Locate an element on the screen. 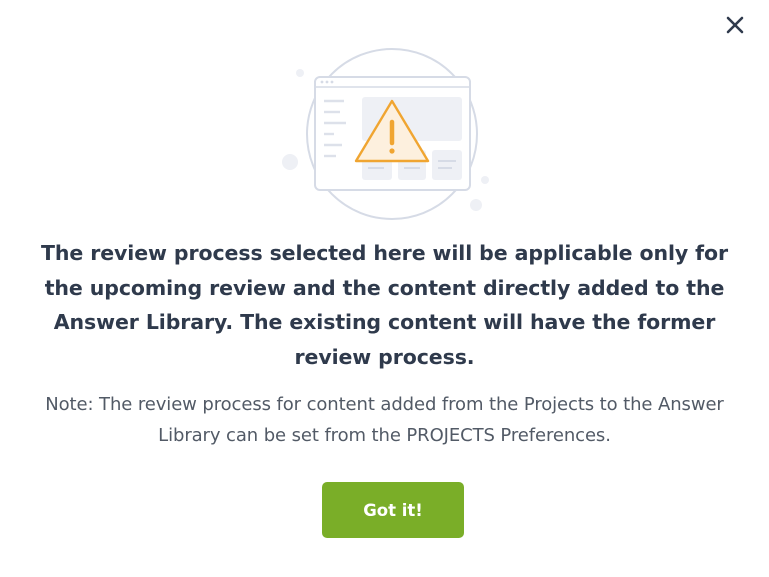  close-icon is located at coordinates (735, 25).